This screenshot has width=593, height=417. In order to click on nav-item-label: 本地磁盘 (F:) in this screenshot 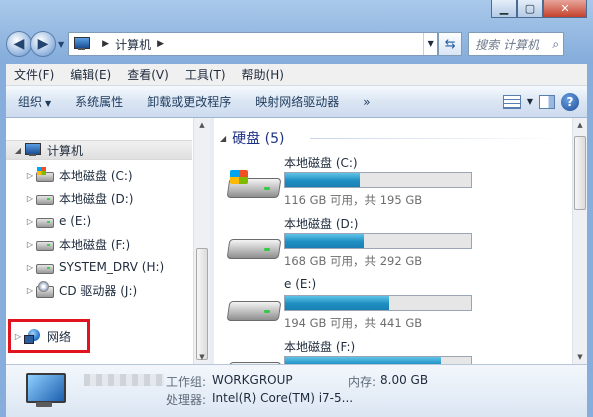, I will do `click(95, 244)`.